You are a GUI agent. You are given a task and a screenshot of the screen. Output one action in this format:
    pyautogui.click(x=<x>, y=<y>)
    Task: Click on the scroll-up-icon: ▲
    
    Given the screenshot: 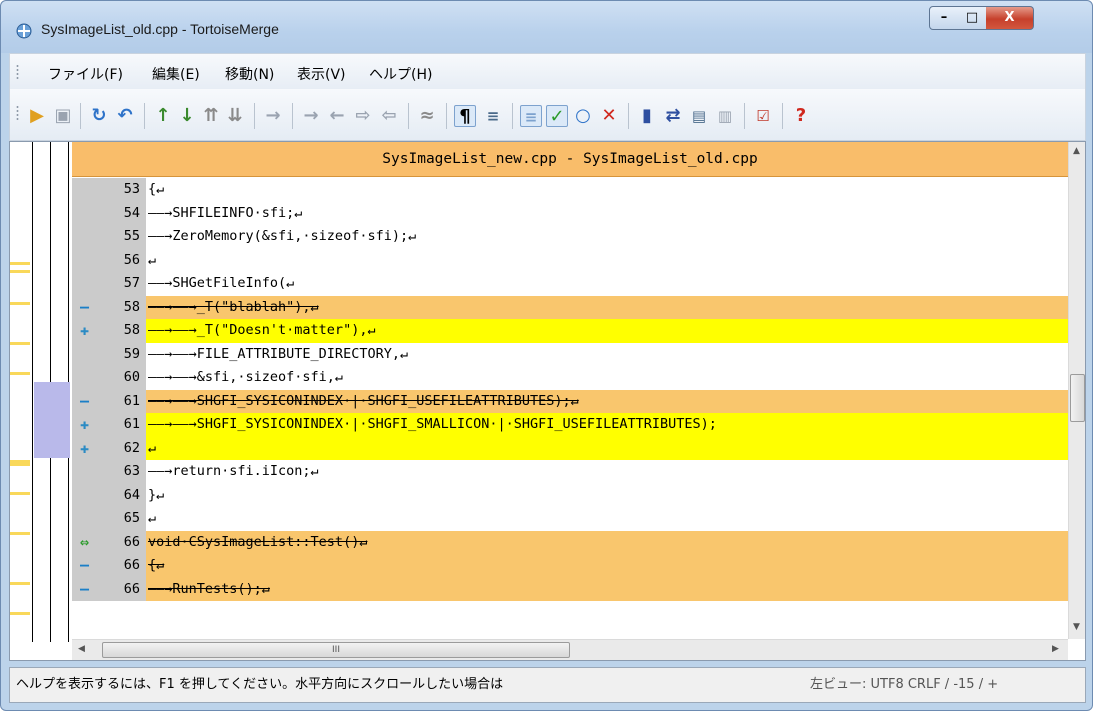 What is the action you would take?
    pyautogui.click(x=1076, y=151)
    